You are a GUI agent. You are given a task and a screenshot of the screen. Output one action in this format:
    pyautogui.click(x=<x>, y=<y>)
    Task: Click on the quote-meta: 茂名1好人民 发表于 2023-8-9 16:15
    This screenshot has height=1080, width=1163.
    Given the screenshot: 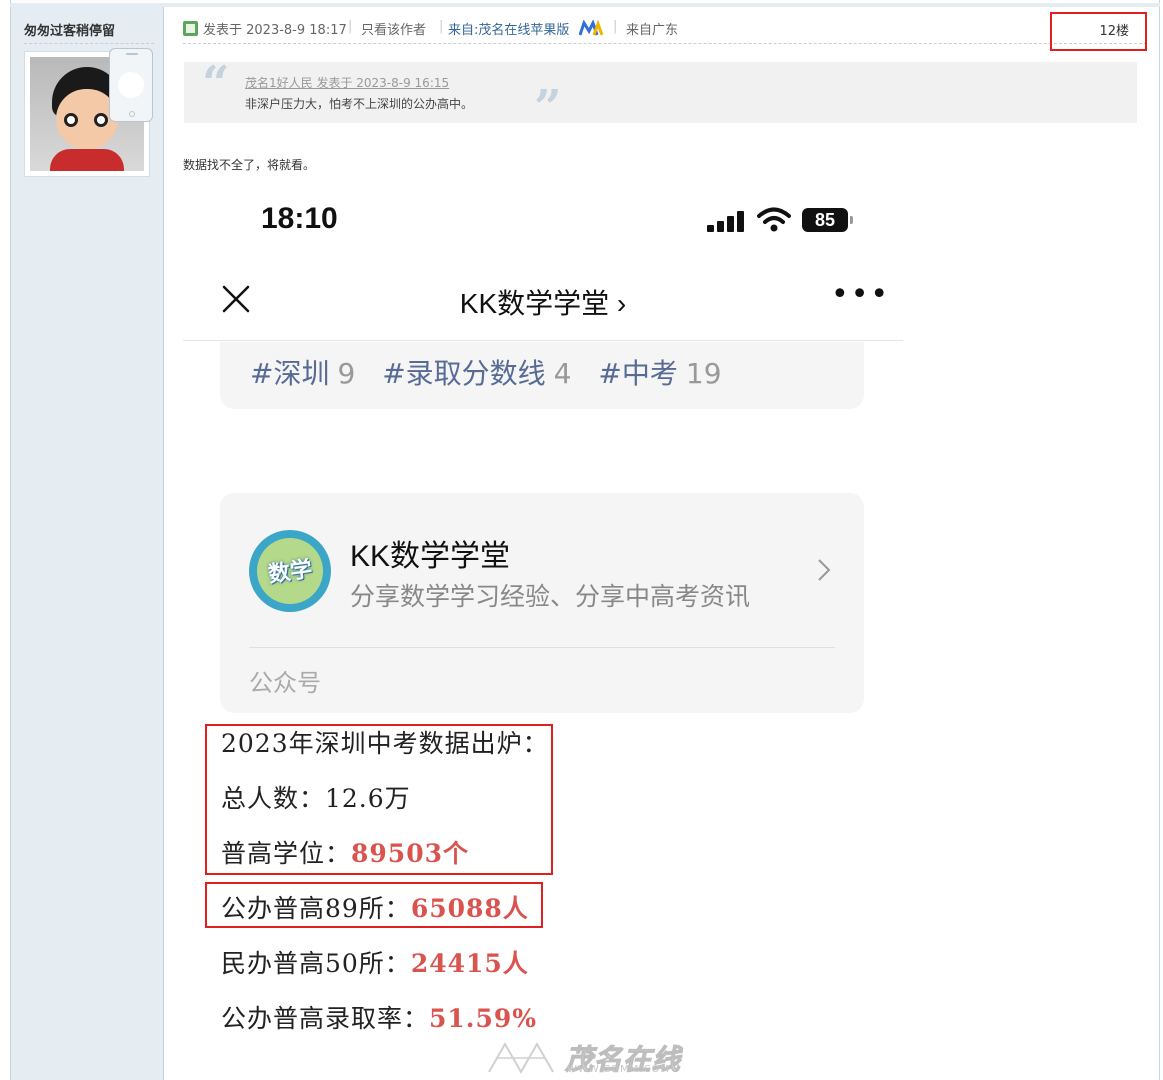 What is the action you would take?
    pyautogui.click(x=347, y=82)
    